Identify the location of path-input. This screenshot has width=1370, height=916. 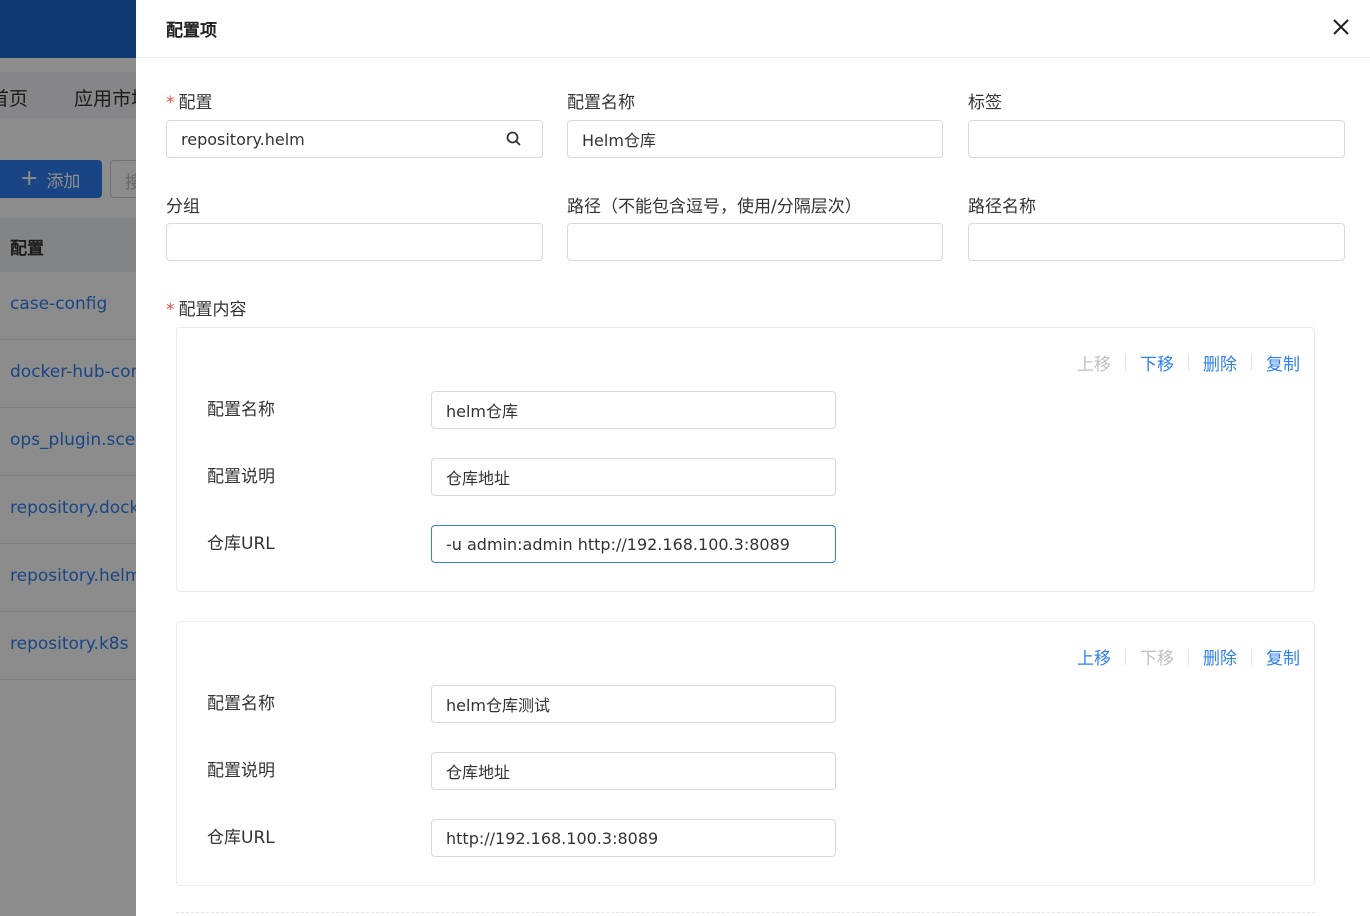
(755, 242).